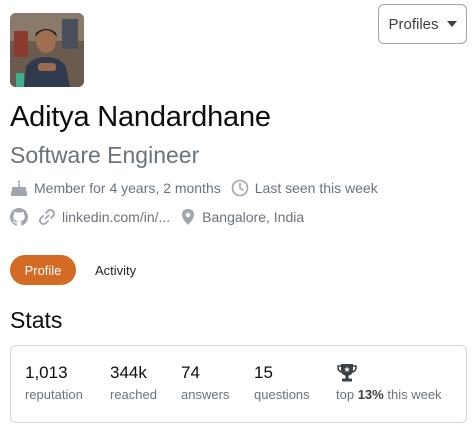 This screenshot has width=474, height=431. What do you see at coordinates (347, 373) in the screenshot?
I see `trophy-icon` at bounding box center [347, 373].